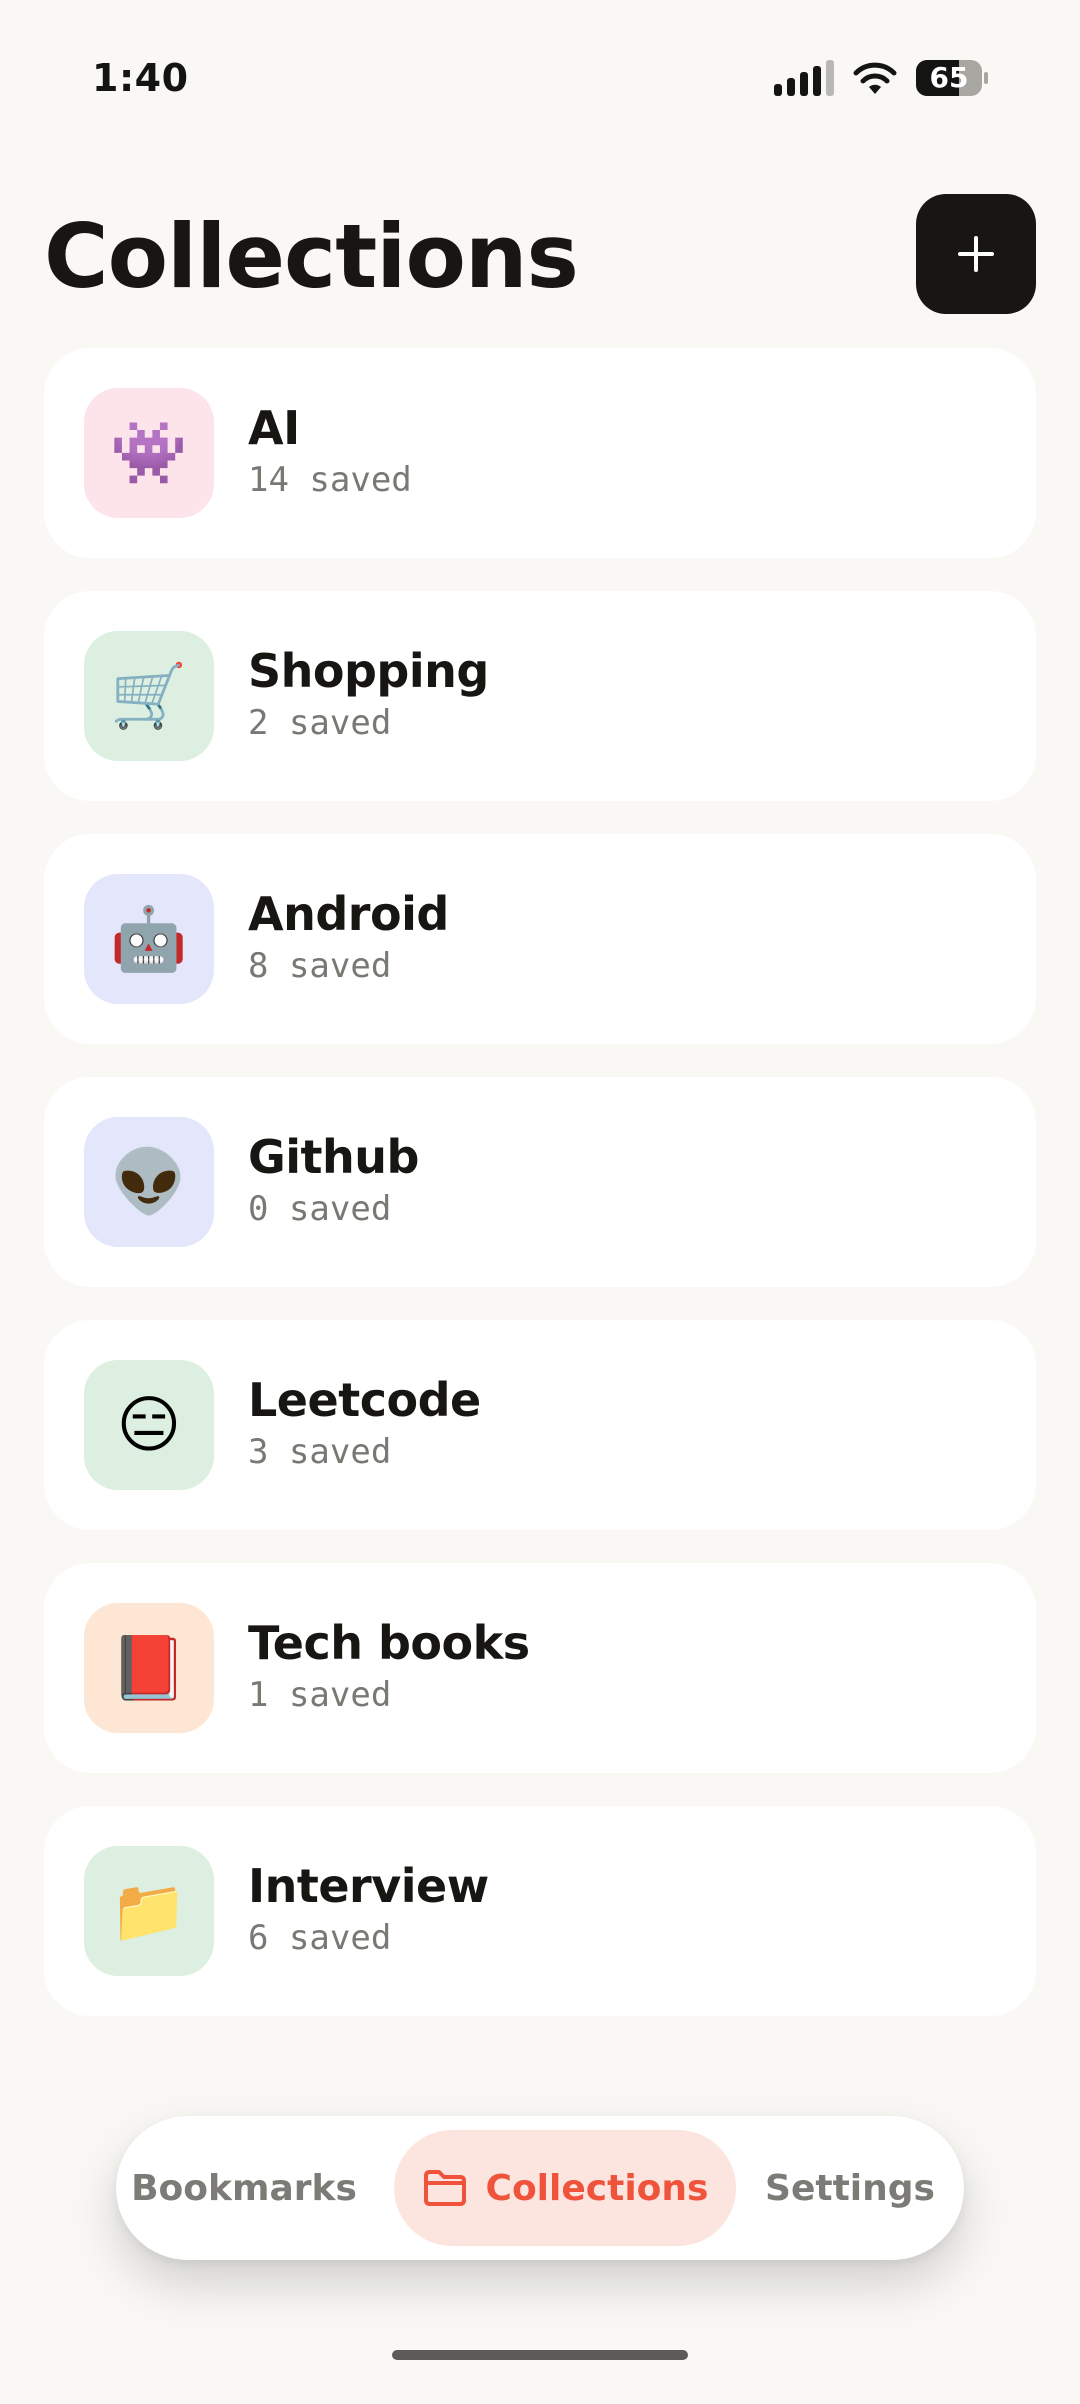  Describe the element at coordinates (540, 453) in the screenshot. I see `collection-card-ai: 👾 AI 14 saved` at that location.